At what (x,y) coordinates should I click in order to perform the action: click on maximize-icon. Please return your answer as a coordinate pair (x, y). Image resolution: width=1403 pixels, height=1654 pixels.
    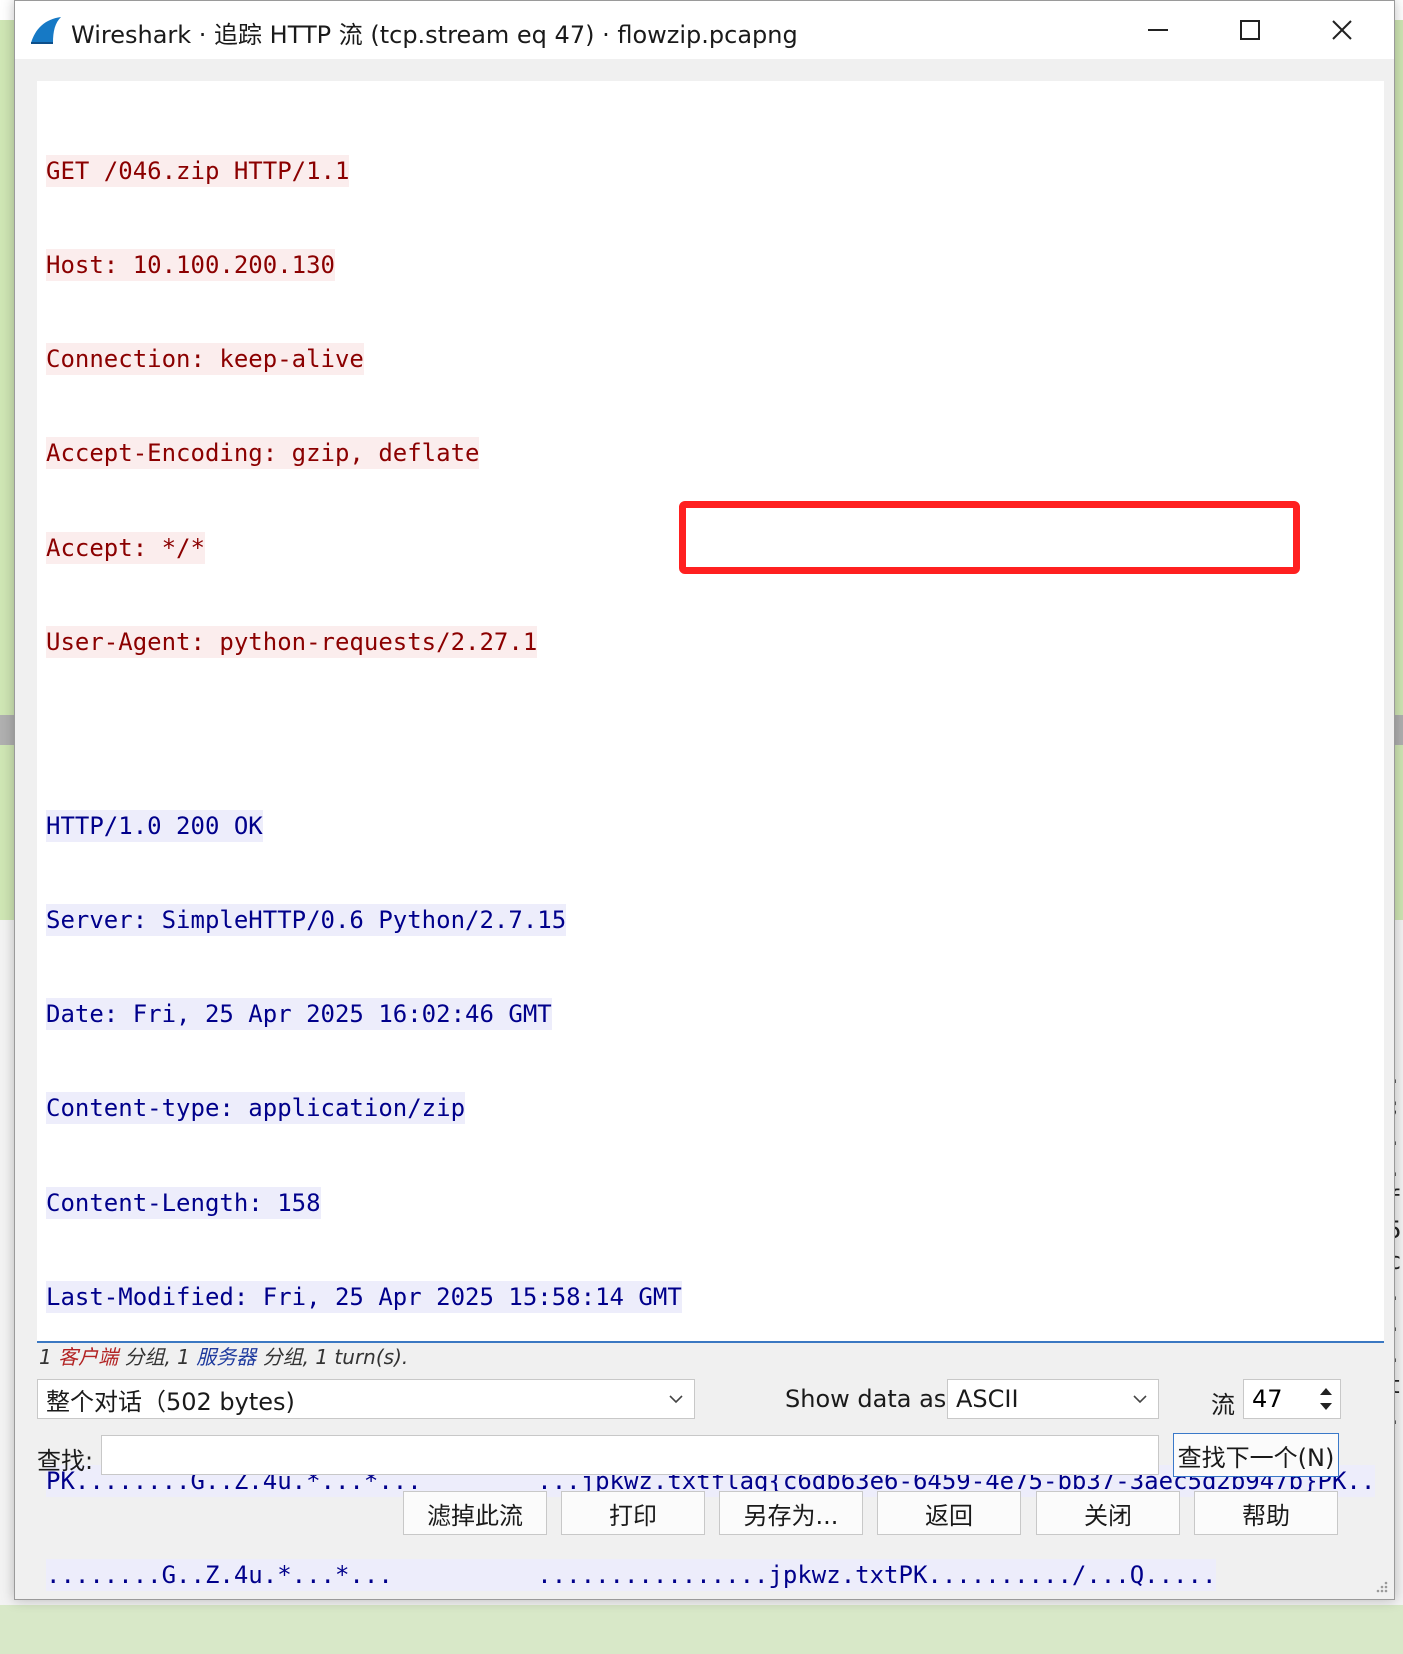
    Looking at the image, I should click on (1250, 30).